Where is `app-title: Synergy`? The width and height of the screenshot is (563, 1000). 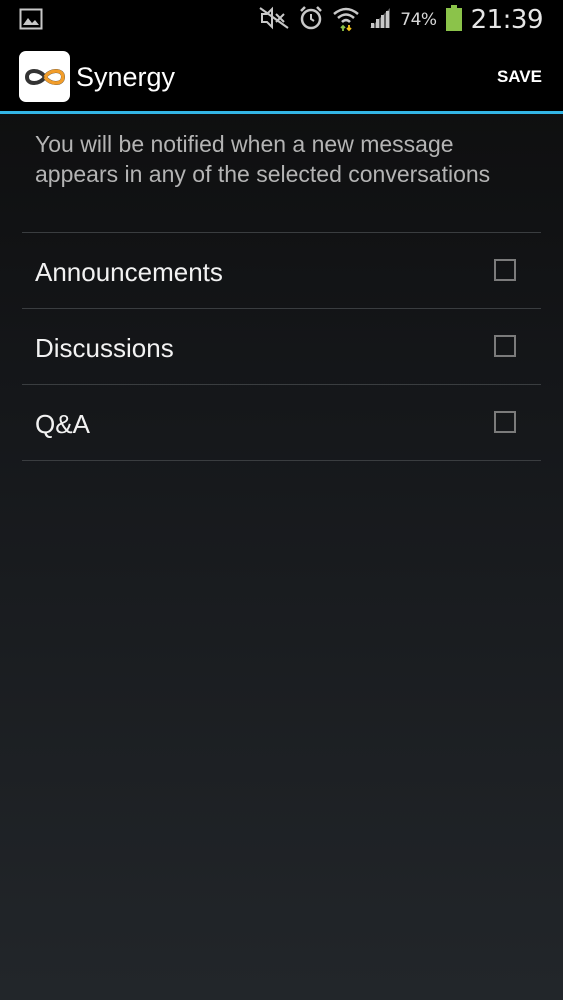
app-title: Synergy is located at coordinates (126, 77).